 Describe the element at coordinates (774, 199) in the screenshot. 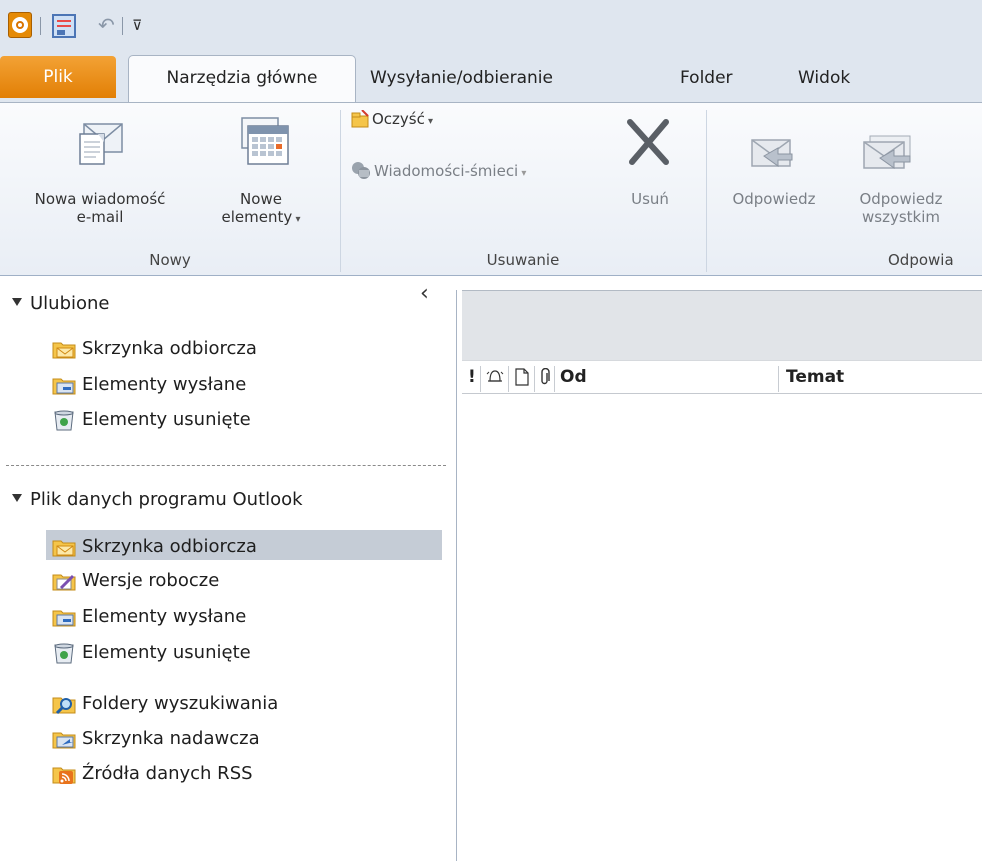

I see `reply-button: Odpowiedz` at that location.